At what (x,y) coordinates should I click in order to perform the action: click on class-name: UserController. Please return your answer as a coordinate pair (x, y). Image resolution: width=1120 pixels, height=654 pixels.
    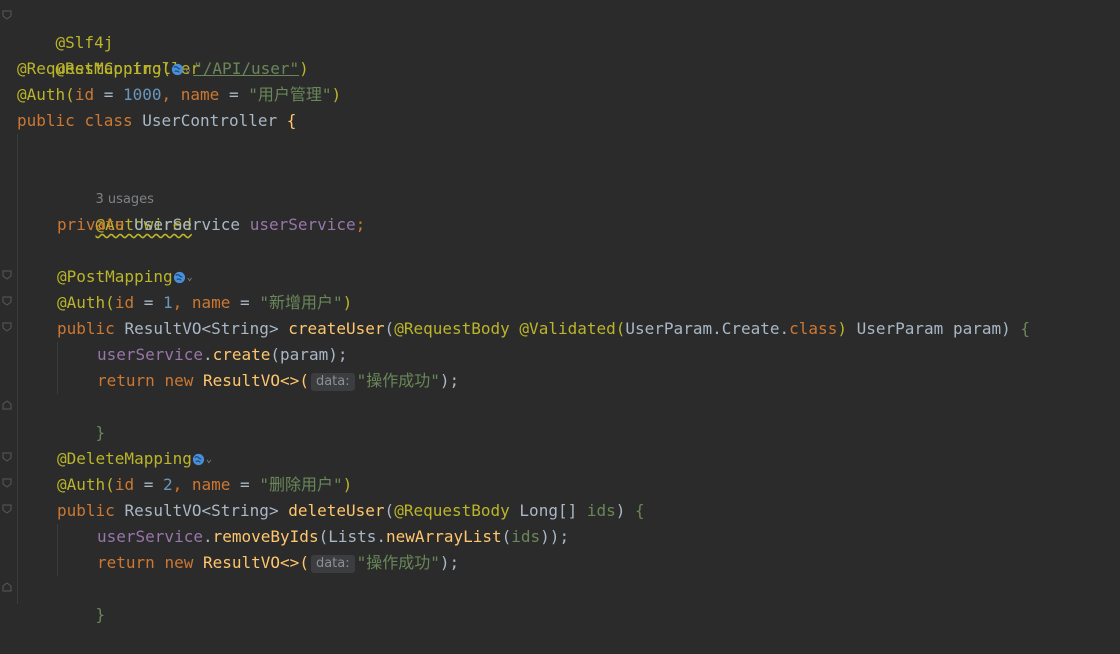
    Looking at the image, I should click on (210, 120).